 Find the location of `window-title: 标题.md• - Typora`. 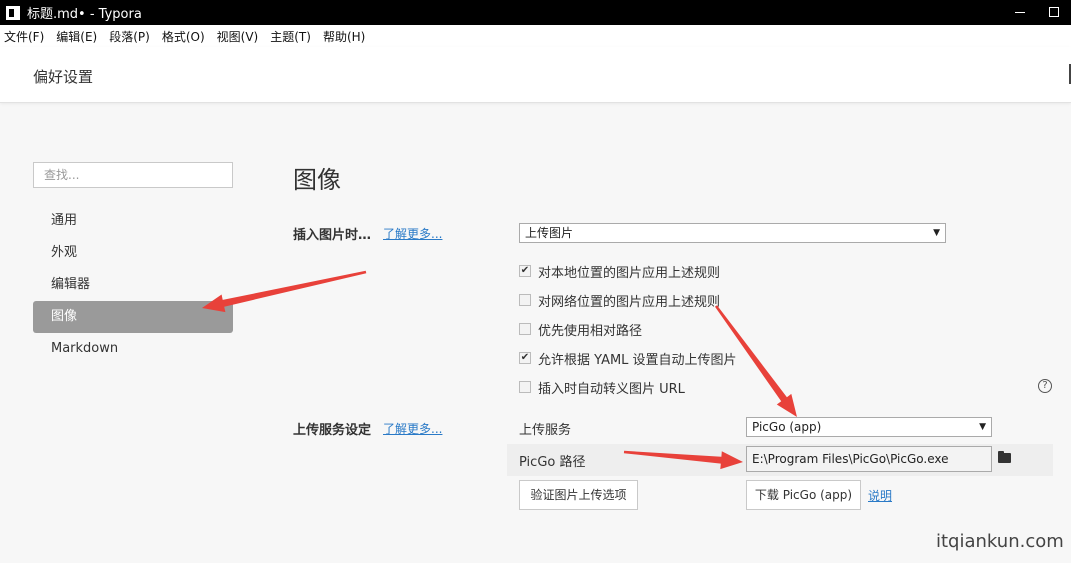

window-title: 标题.md• - Typora is located at coordinates (84, 14).